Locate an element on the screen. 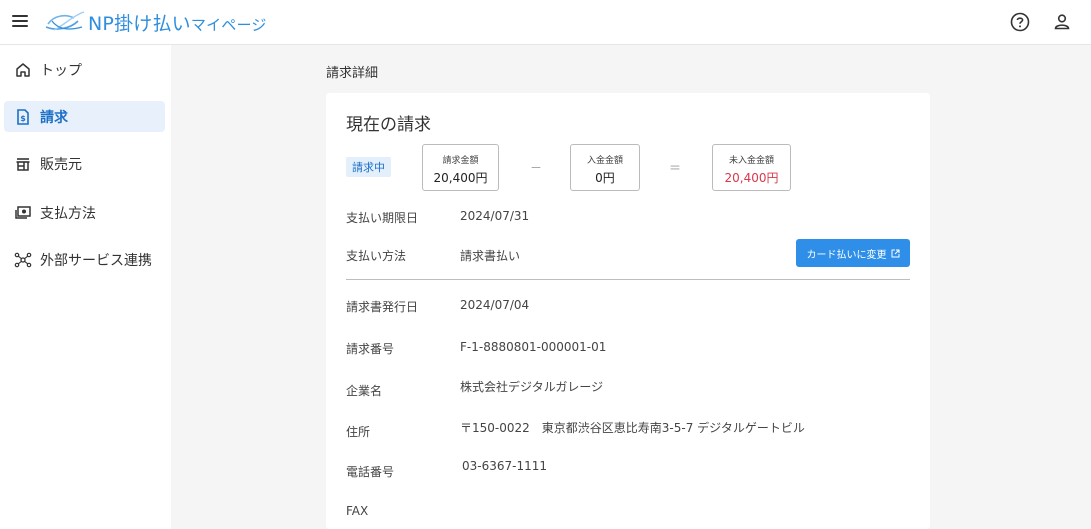  billed-amount-value: 20,400円 is located at coordinates (460, 178).